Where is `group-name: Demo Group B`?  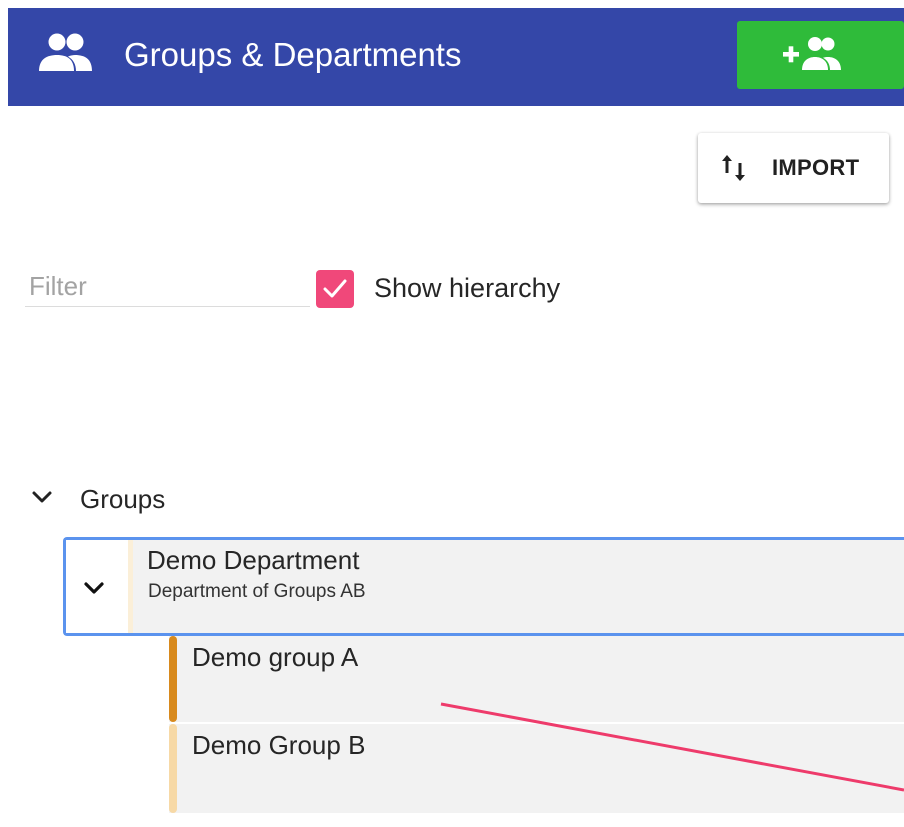 group-name: Demo Group B is located at coordinates (279, 745).